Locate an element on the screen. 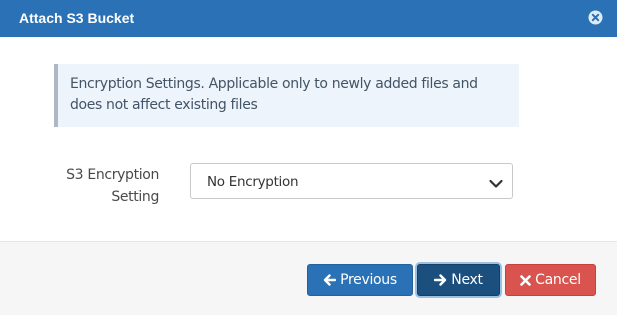 The height and width of the screenshot is (315, 617). previous-button-label: Previous is located at coordinates (368, 280).